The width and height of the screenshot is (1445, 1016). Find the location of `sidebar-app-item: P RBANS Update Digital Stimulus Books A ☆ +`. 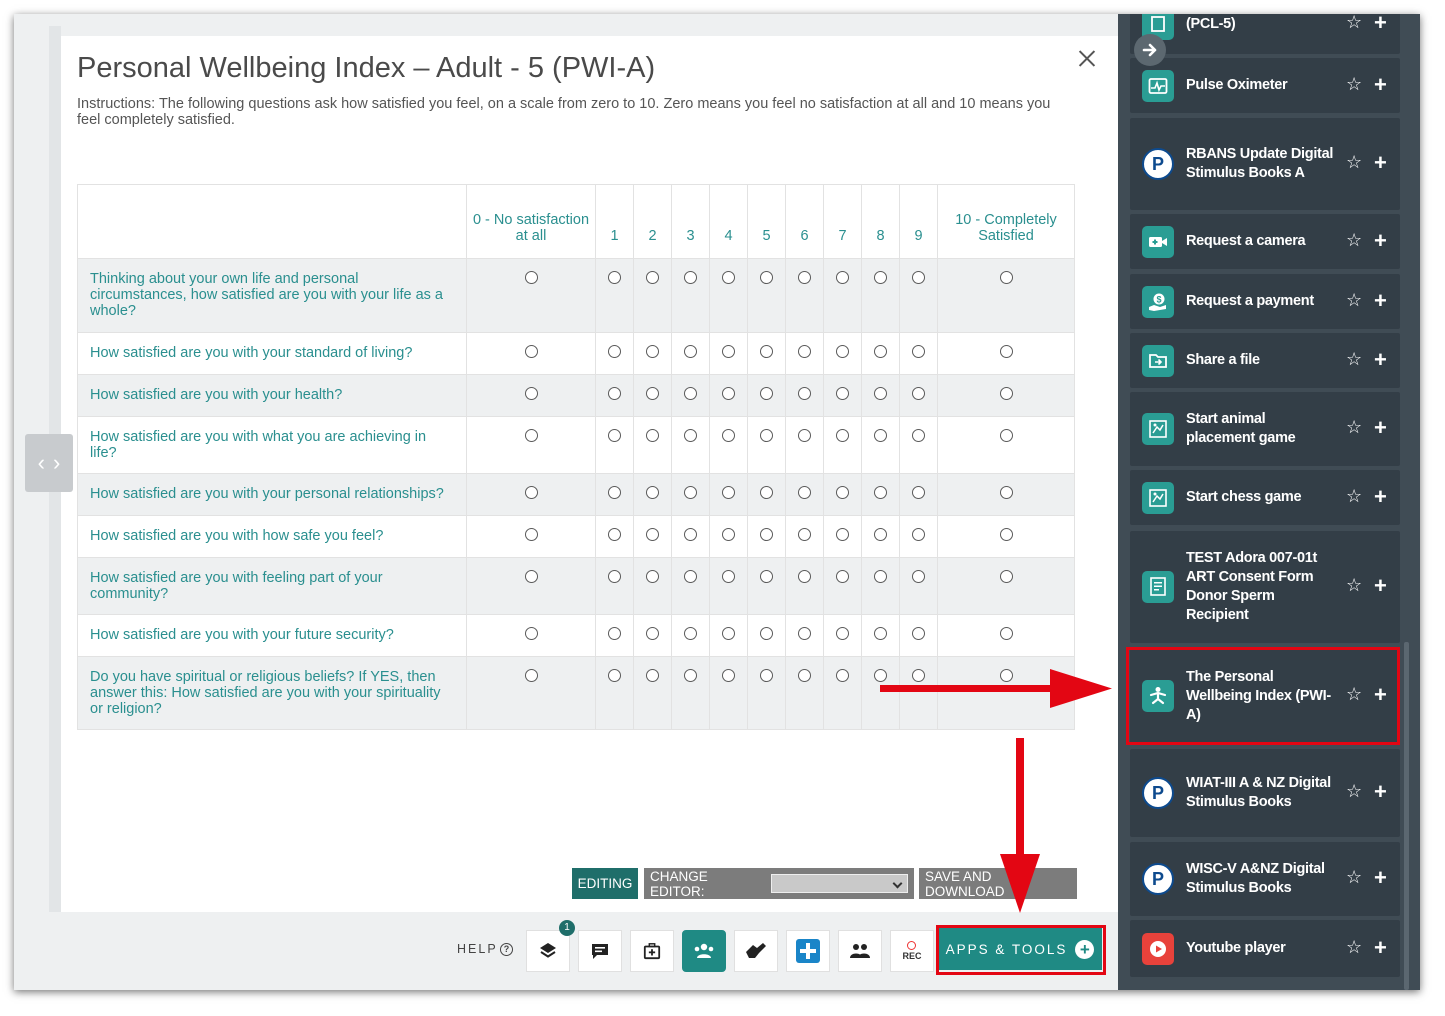

sidebar-app-item: P RBANS Update Digital Stimulus Books A ☆ + is located at coordinates (1265, 164).